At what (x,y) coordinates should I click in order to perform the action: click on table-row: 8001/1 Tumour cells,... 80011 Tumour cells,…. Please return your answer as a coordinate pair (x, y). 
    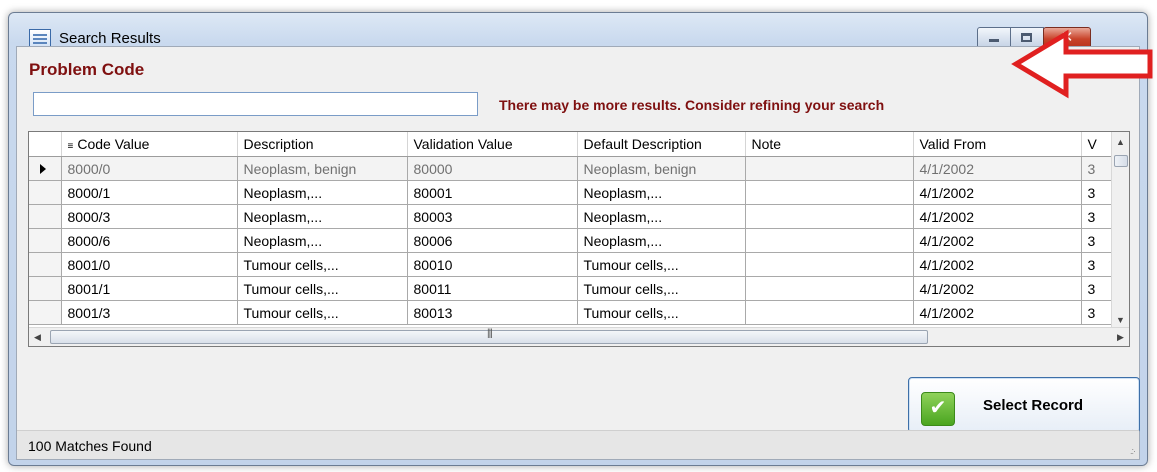
    Looking at the image, I should click on (570, 288).